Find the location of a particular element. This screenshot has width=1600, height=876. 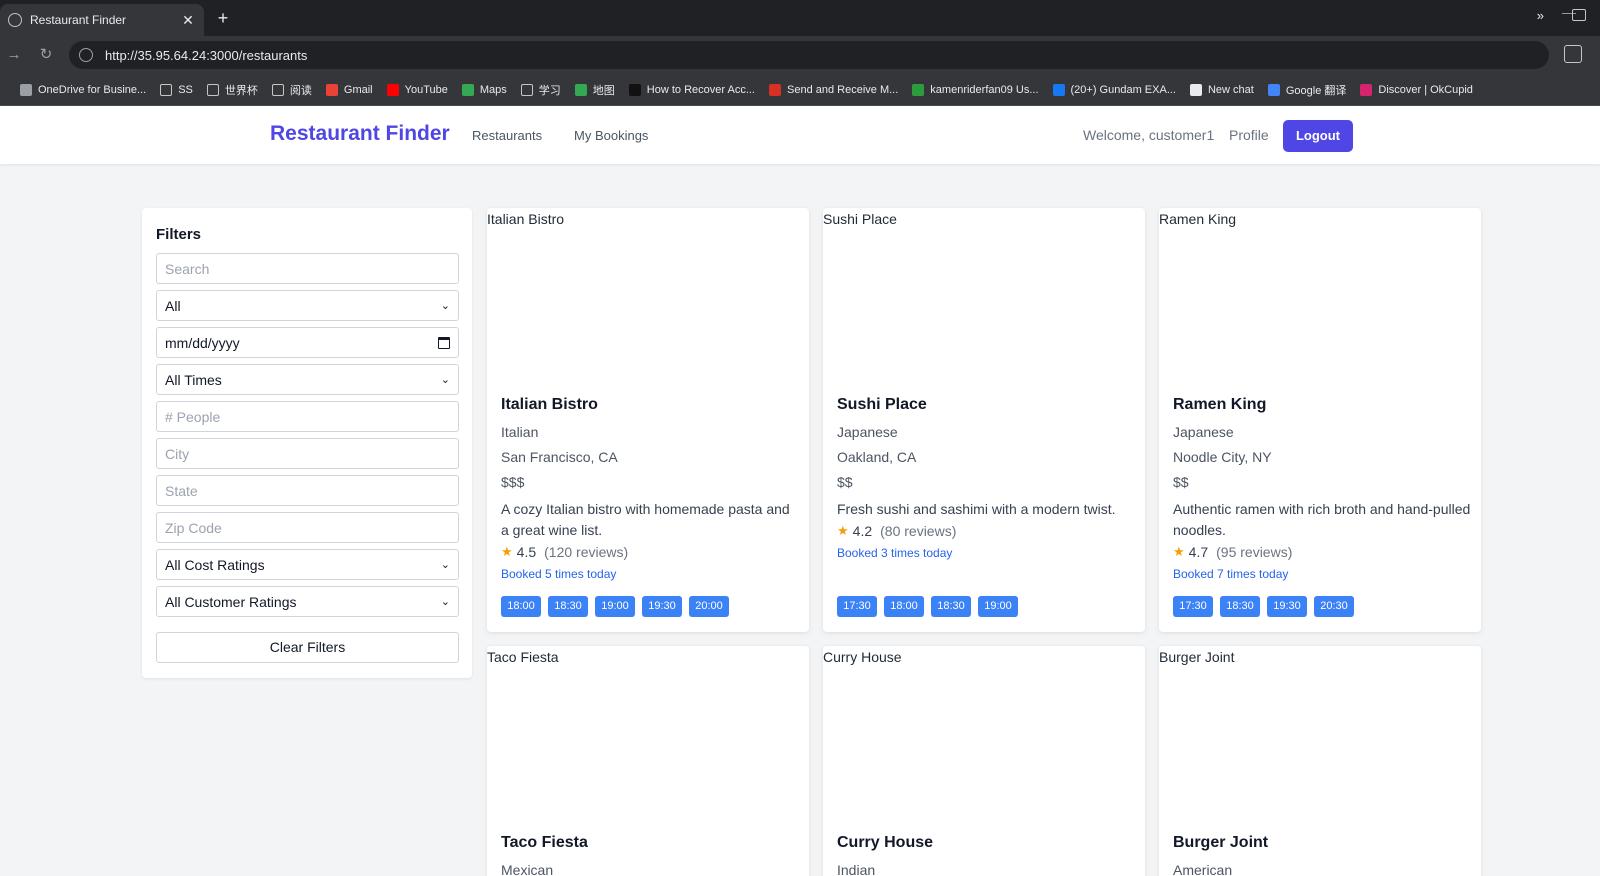

ao3-icon is located at coordinates (918, 89).